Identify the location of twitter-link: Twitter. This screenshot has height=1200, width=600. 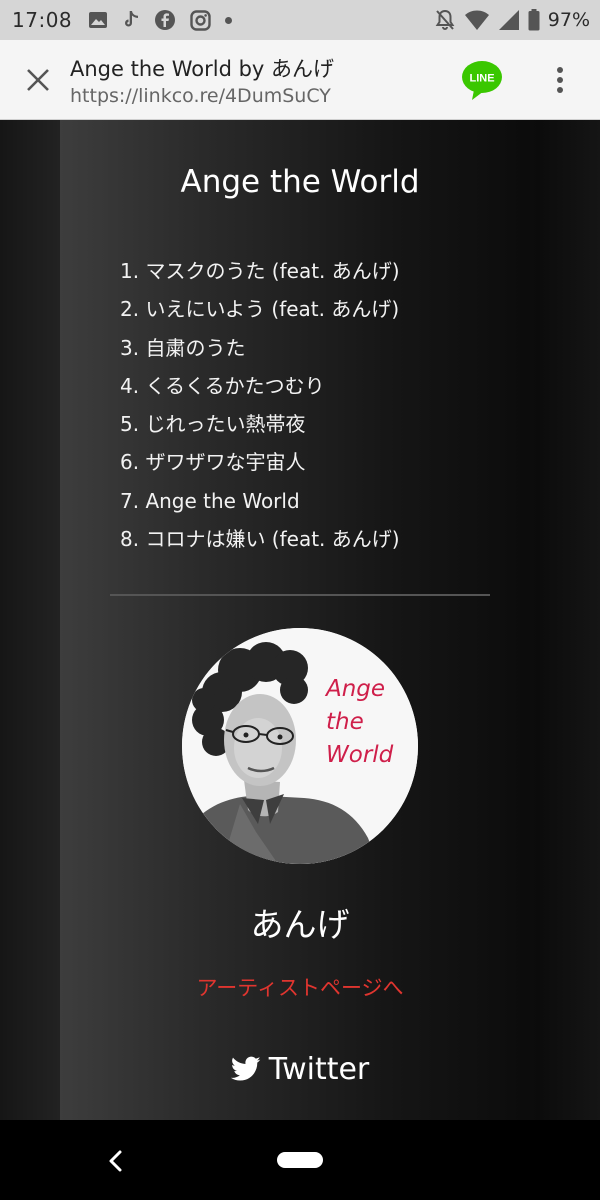
(300, 1068).